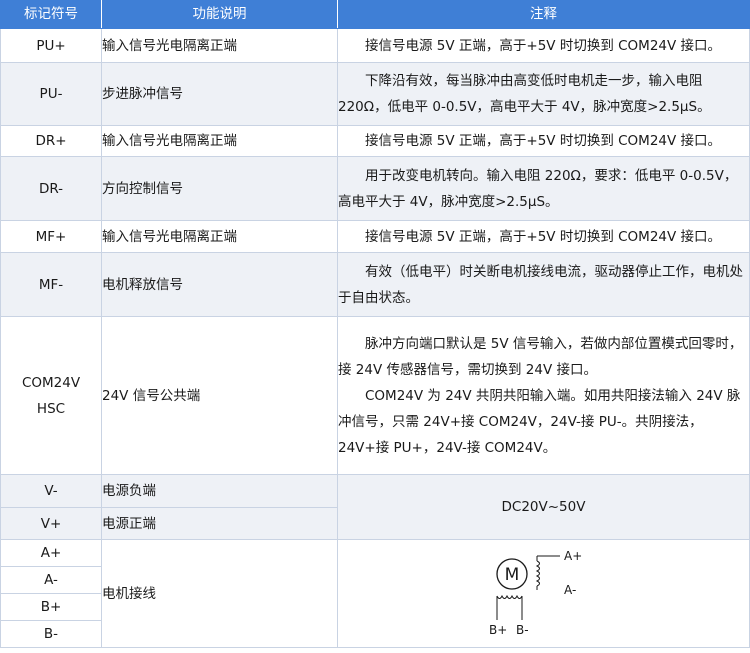  I want to click on row-function: 步进脉冲信号, so click(219, 94).